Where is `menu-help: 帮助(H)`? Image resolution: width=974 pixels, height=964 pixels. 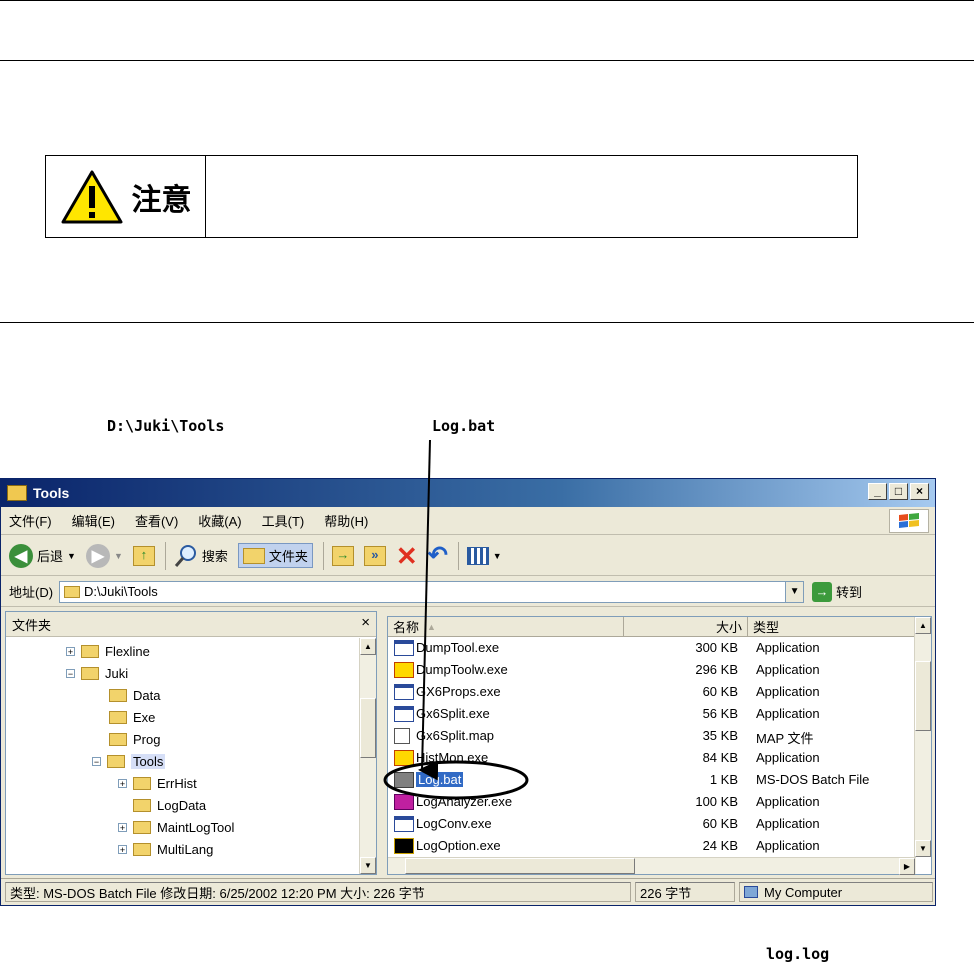 menu-help: 帮助(H) is located at coordinates (346, 520).